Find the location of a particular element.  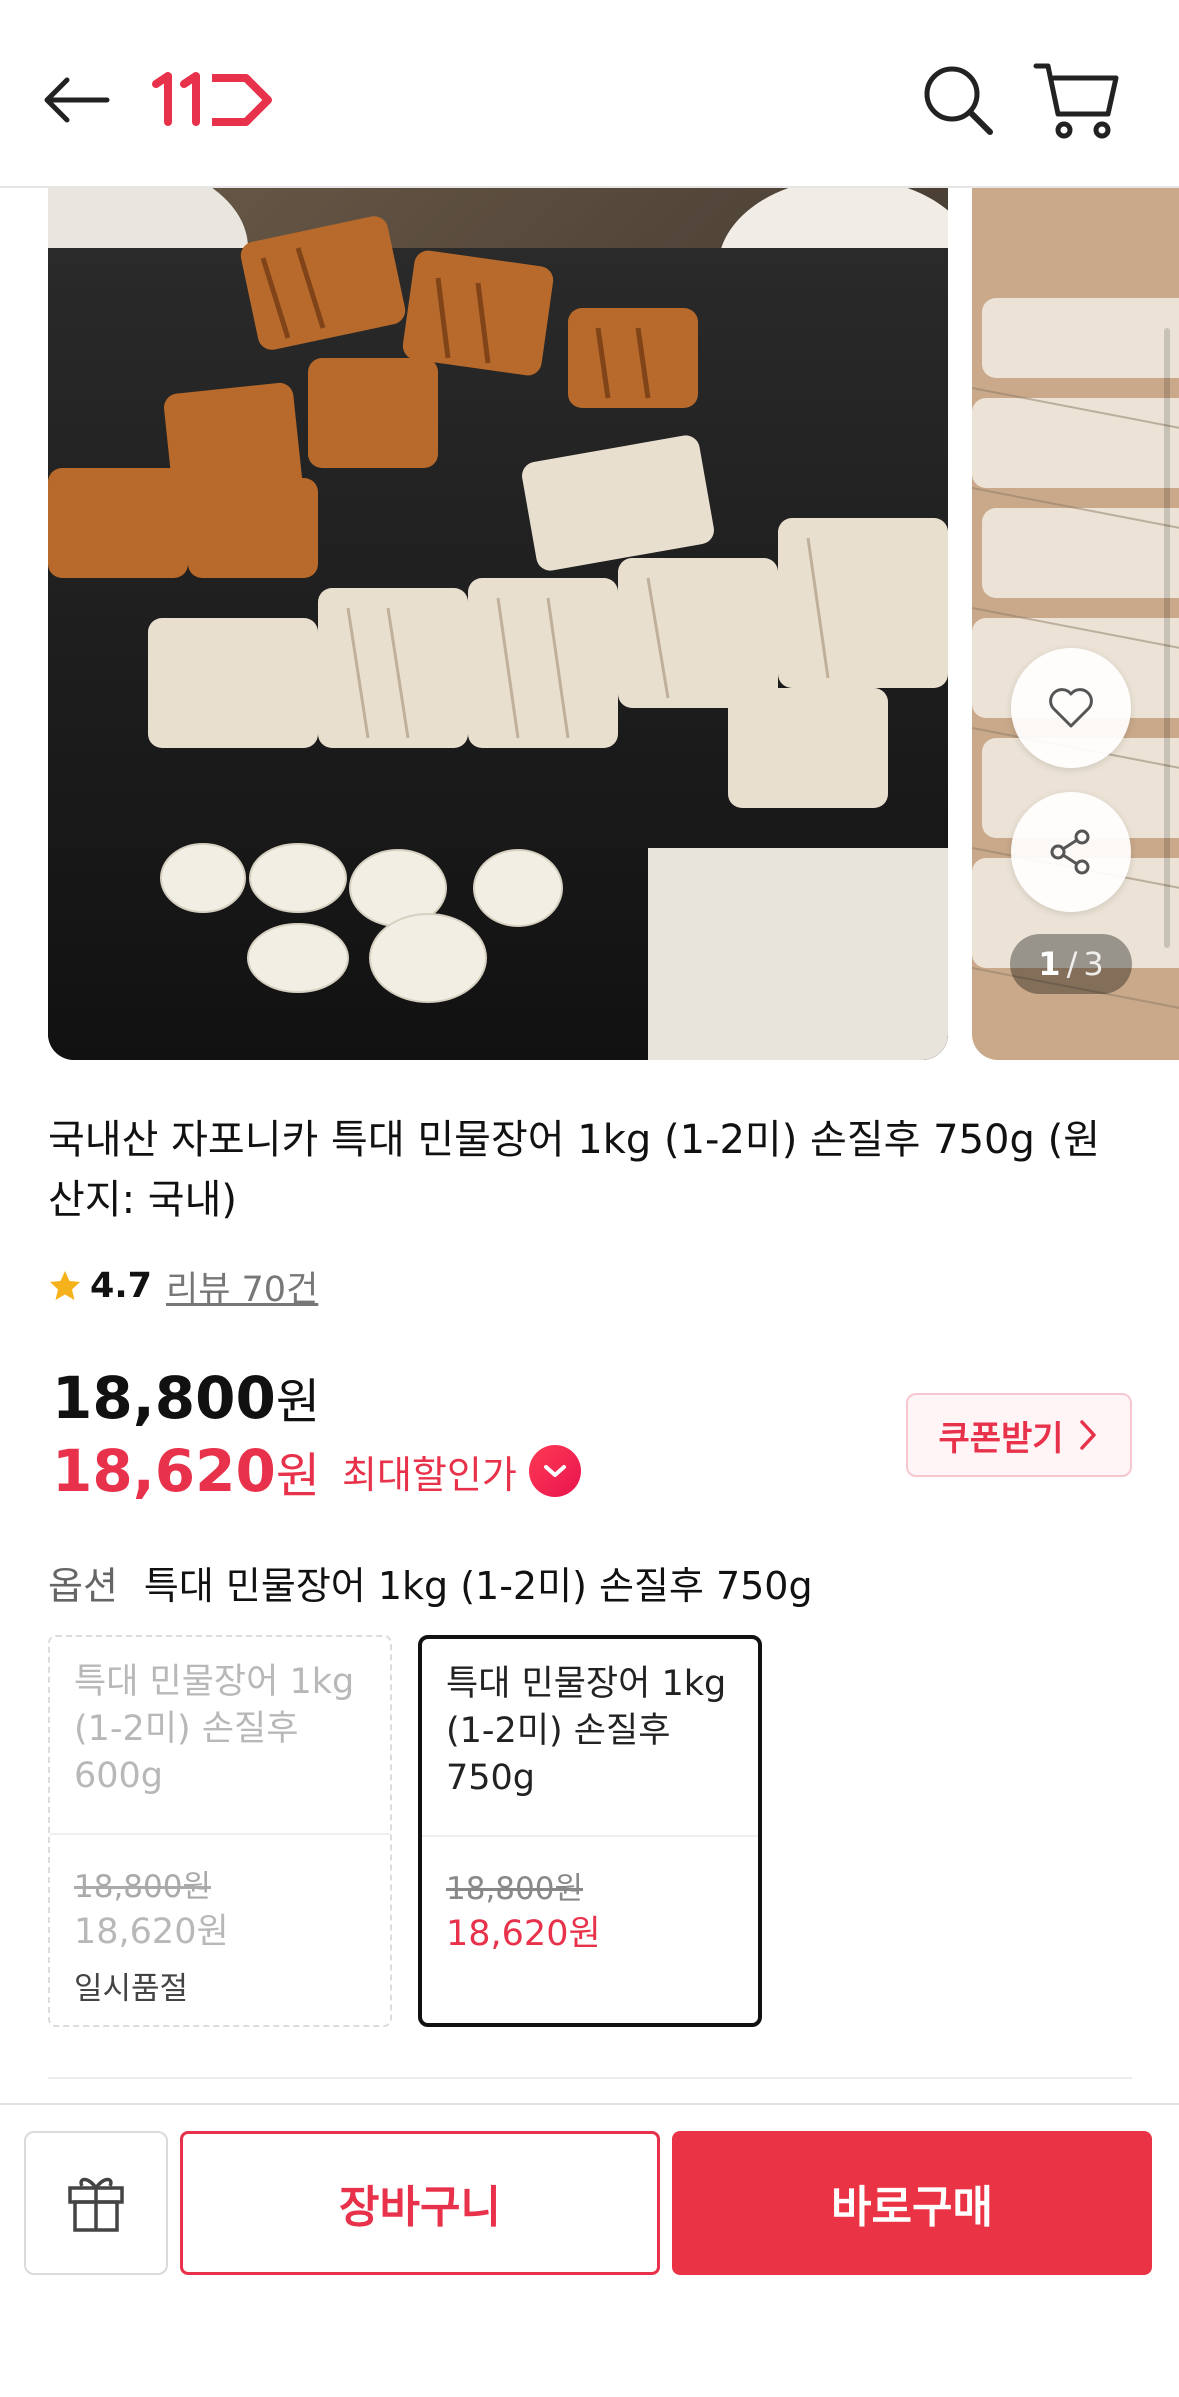

sale-price-currency: 원 is located at coordinates (297, 1476).